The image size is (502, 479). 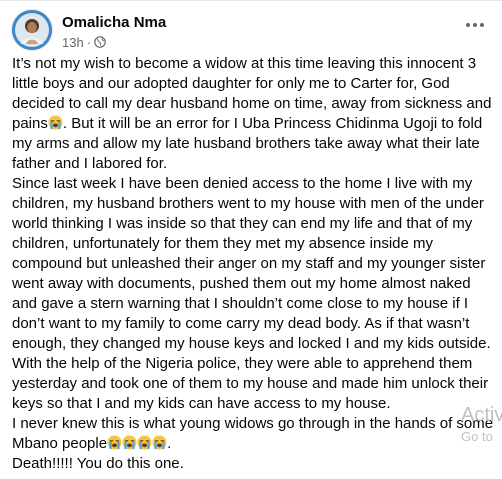 What do you see at coordinates (252, 31) in the screenshot?
I see `post-header: Omalicha Nma 13h ·` at bounding box center [252, 31].